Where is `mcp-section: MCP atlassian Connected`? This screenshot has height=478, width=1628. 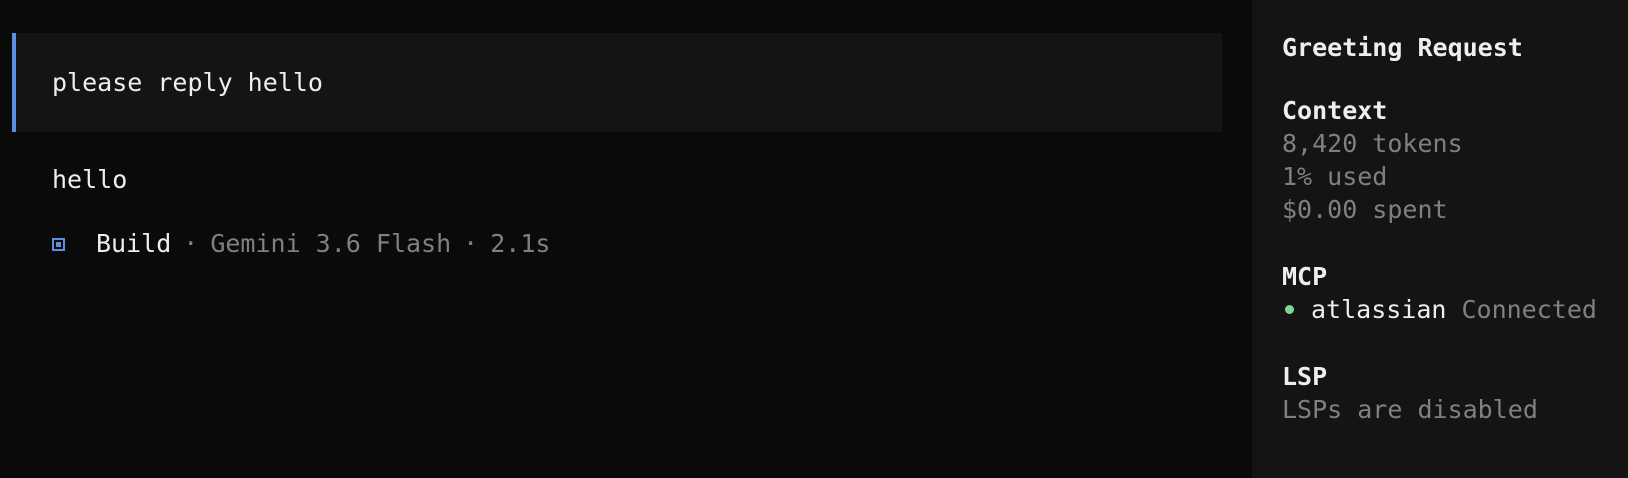 mcp-section: MCP atlassian Connected is located at coordinates (1455, 293).